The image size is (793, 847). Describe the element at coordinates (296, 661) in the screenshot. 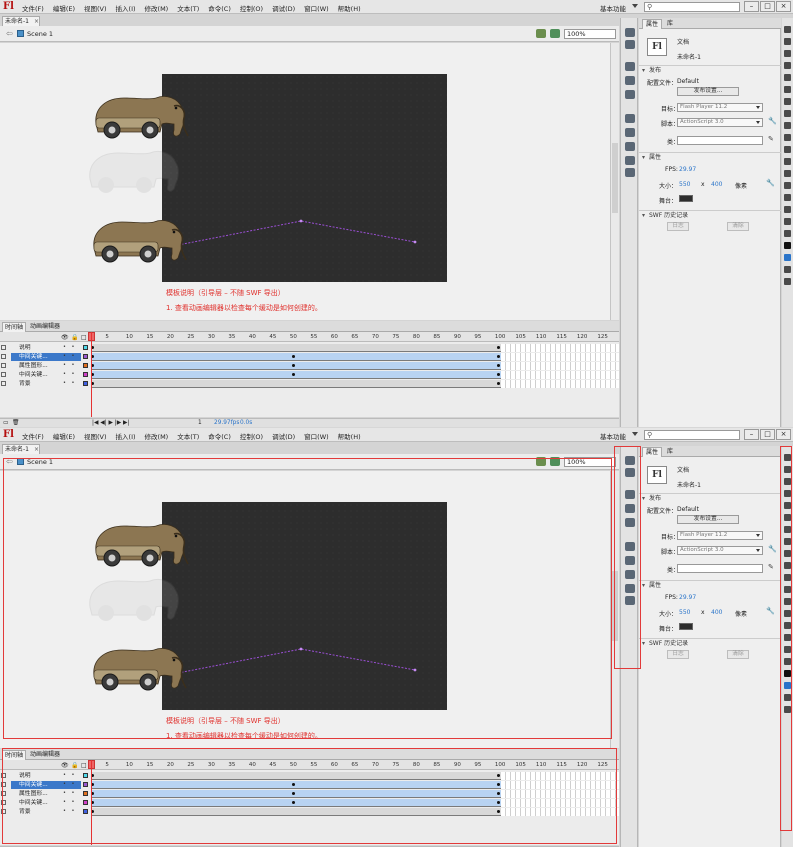

I see `motion-path` at that location.